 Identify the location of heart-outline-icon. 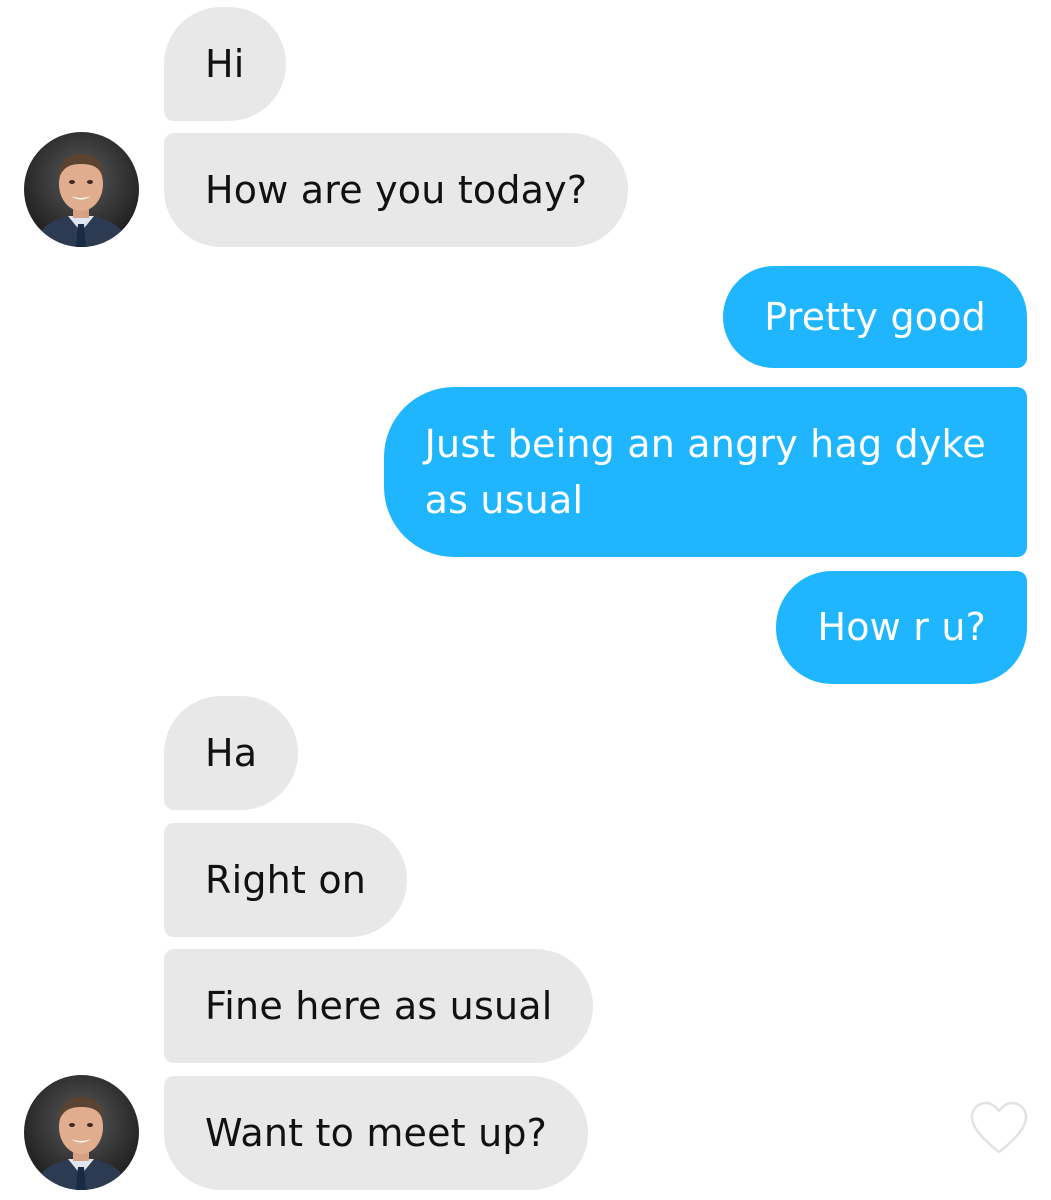
(999, 1127).